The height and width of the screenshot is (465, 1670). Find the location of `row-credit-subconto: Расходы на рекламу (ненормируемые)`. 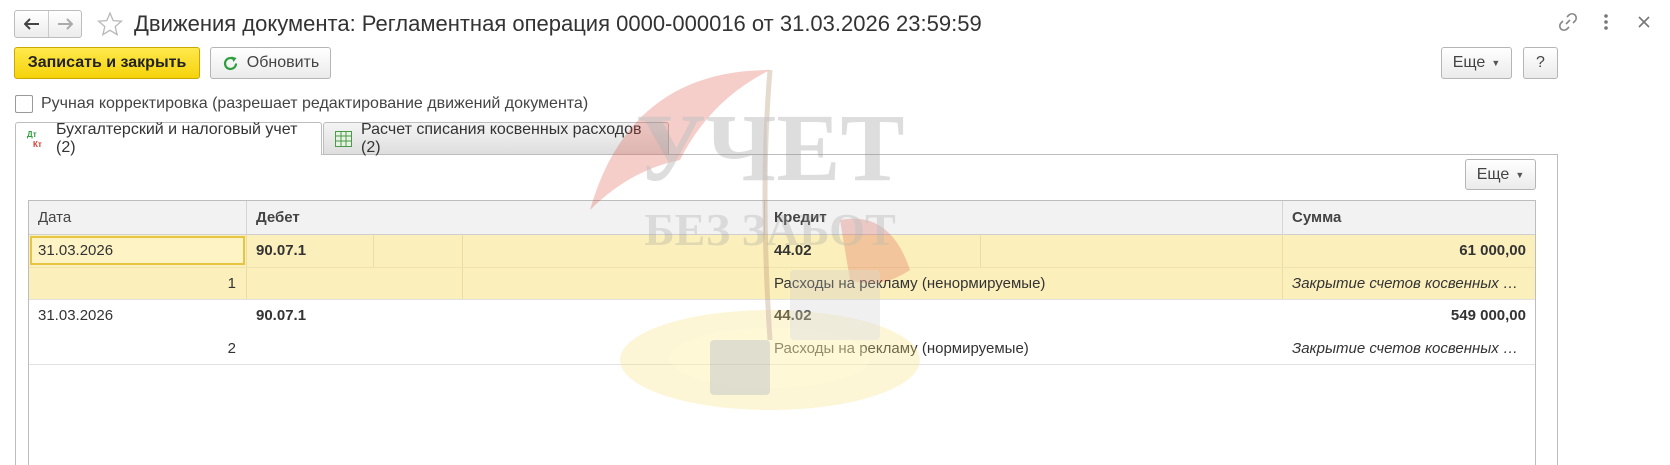

row-credit-subconto: Расходы на рекламу (ненормируемые) is located at coordinates (910, 283).